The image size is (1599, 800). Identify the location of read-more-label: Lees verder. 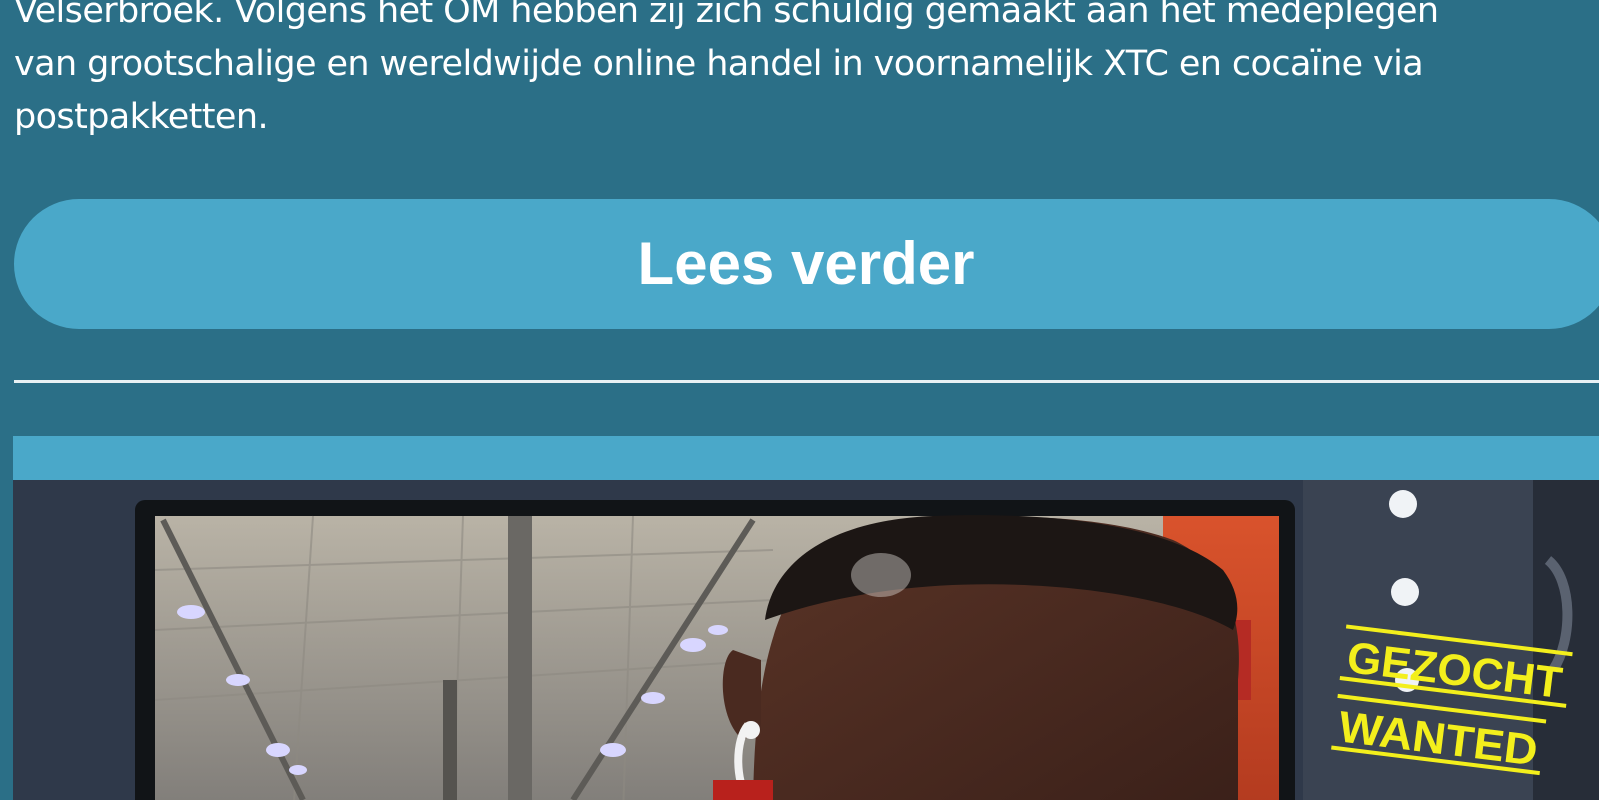
(806, 263).